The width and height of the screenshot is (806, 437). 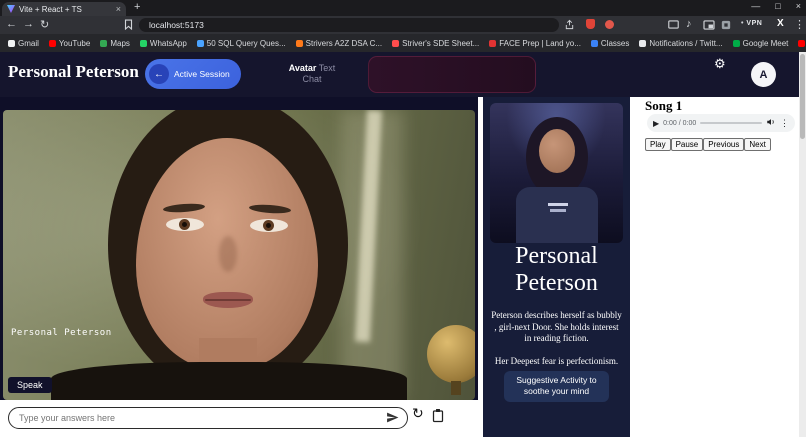 I want to click on gmail-icon, so click(x=11, y=43).